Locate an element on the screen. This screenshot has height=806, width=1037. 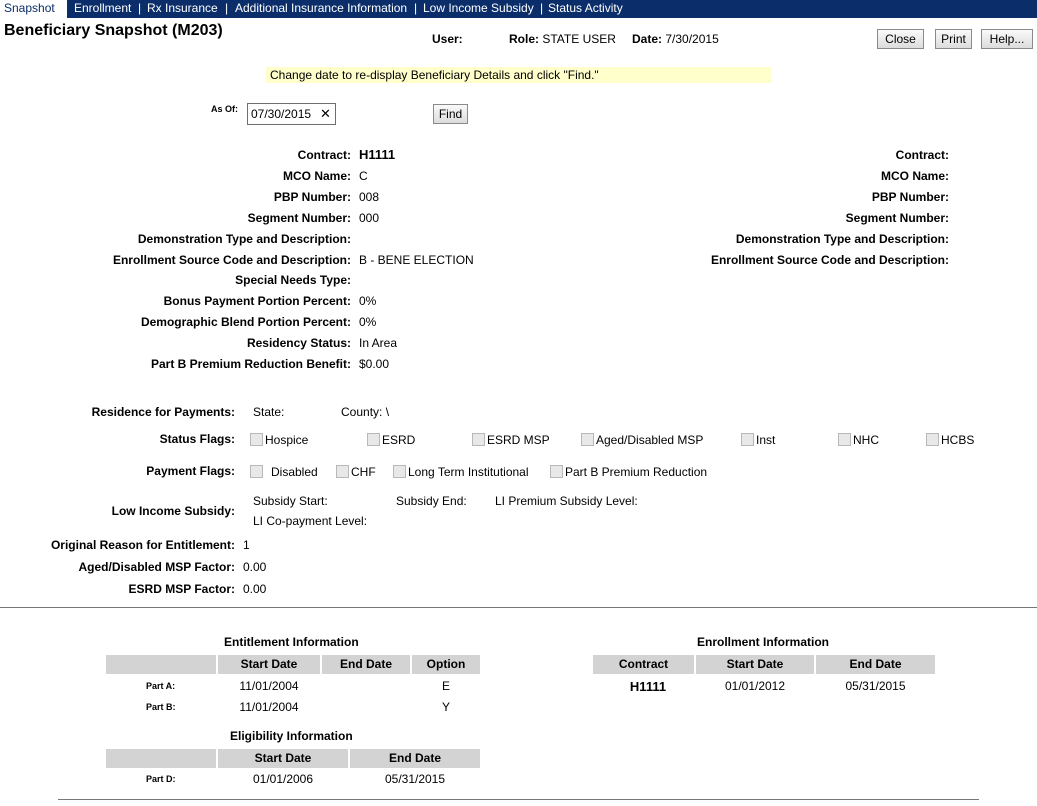
detail-right-label: PBP Number: is located at coordinates (910, 196).